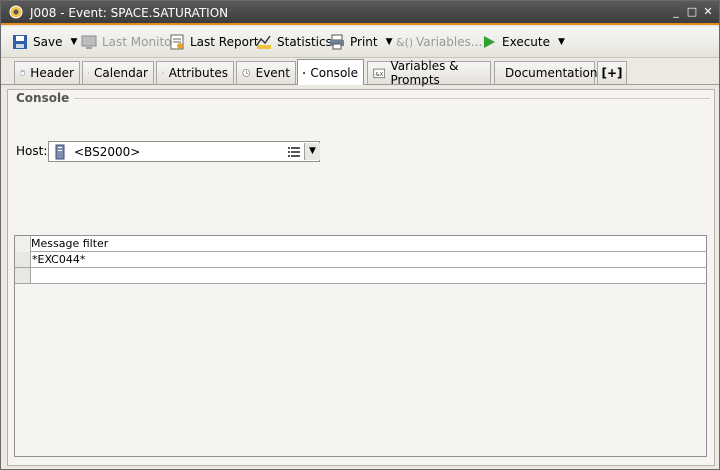 The height and width of the screenshot is (470, 720). I want to click on host-label: Host:, so click(32, 151).